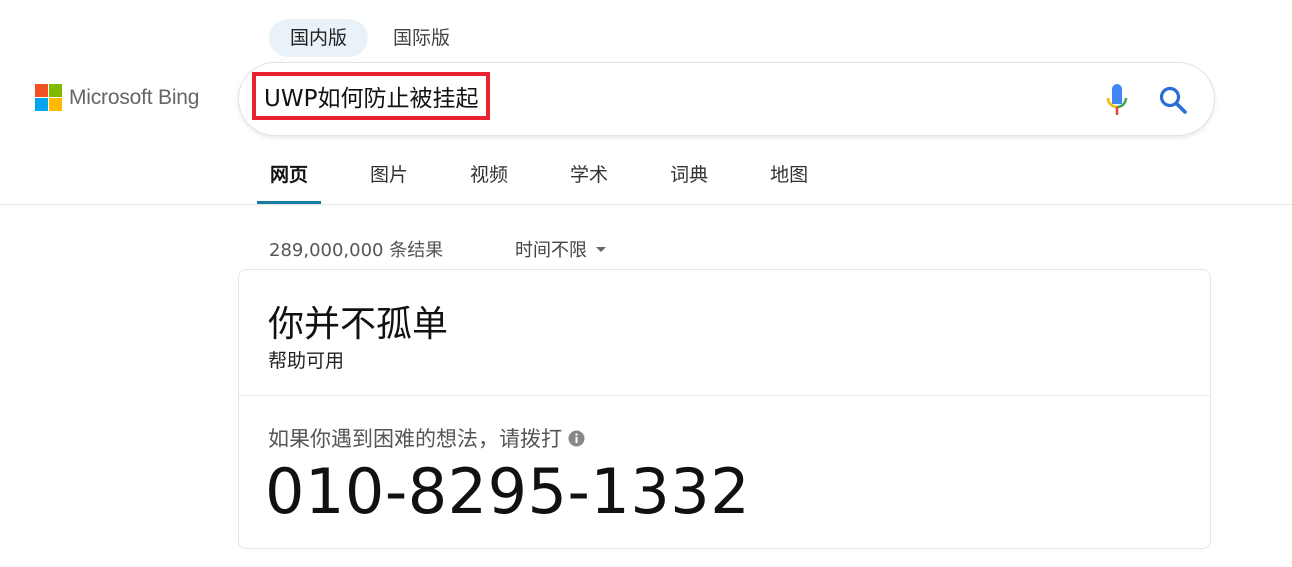 This screenshot has height=567, width=1292. Describe the element at coordinates (421, 38) in the screenshot. I see `region-tab-international: 国际版` at that location.